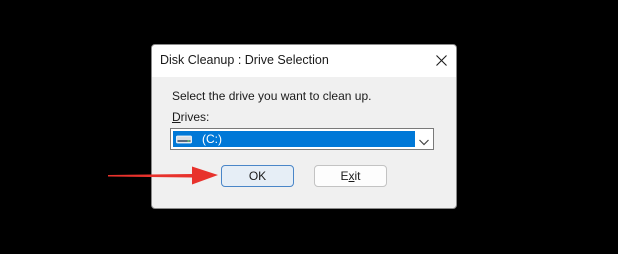 This screenshot has height=254, width=618. Describe the element at coordinates (424, 140) in the screenshot. I see `chevron-down-icon` at that location.